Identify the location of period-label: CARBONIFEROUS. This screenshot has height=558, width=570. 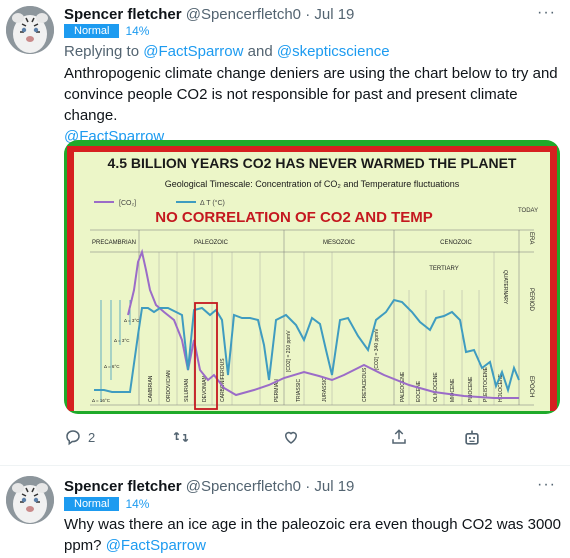
(223, 380).